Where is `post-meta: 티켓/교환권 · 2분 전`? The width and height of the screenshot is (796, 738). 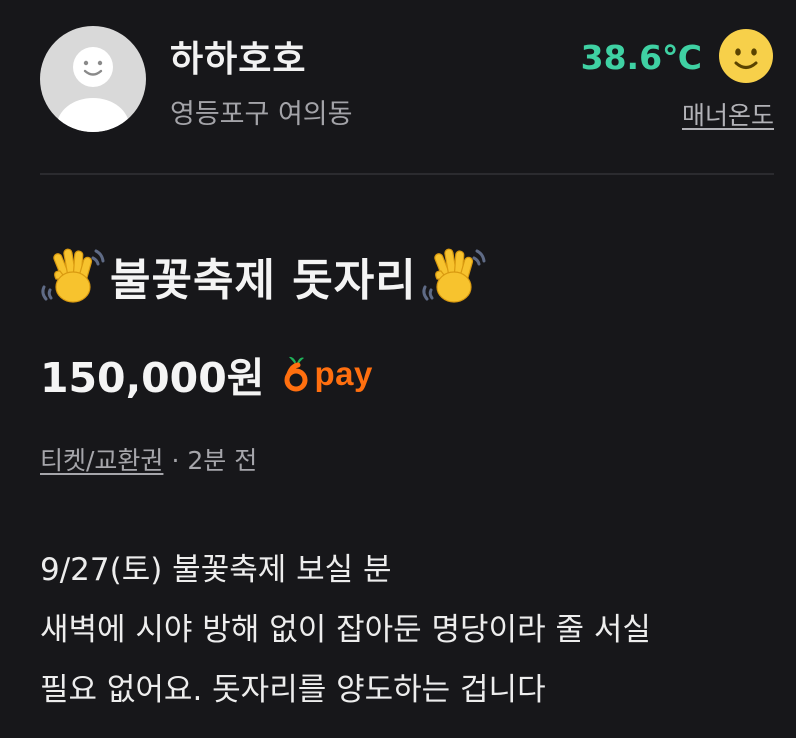
post-meta: 티켓/교환권 · 2분 전 is located at coordinates (148, 459).